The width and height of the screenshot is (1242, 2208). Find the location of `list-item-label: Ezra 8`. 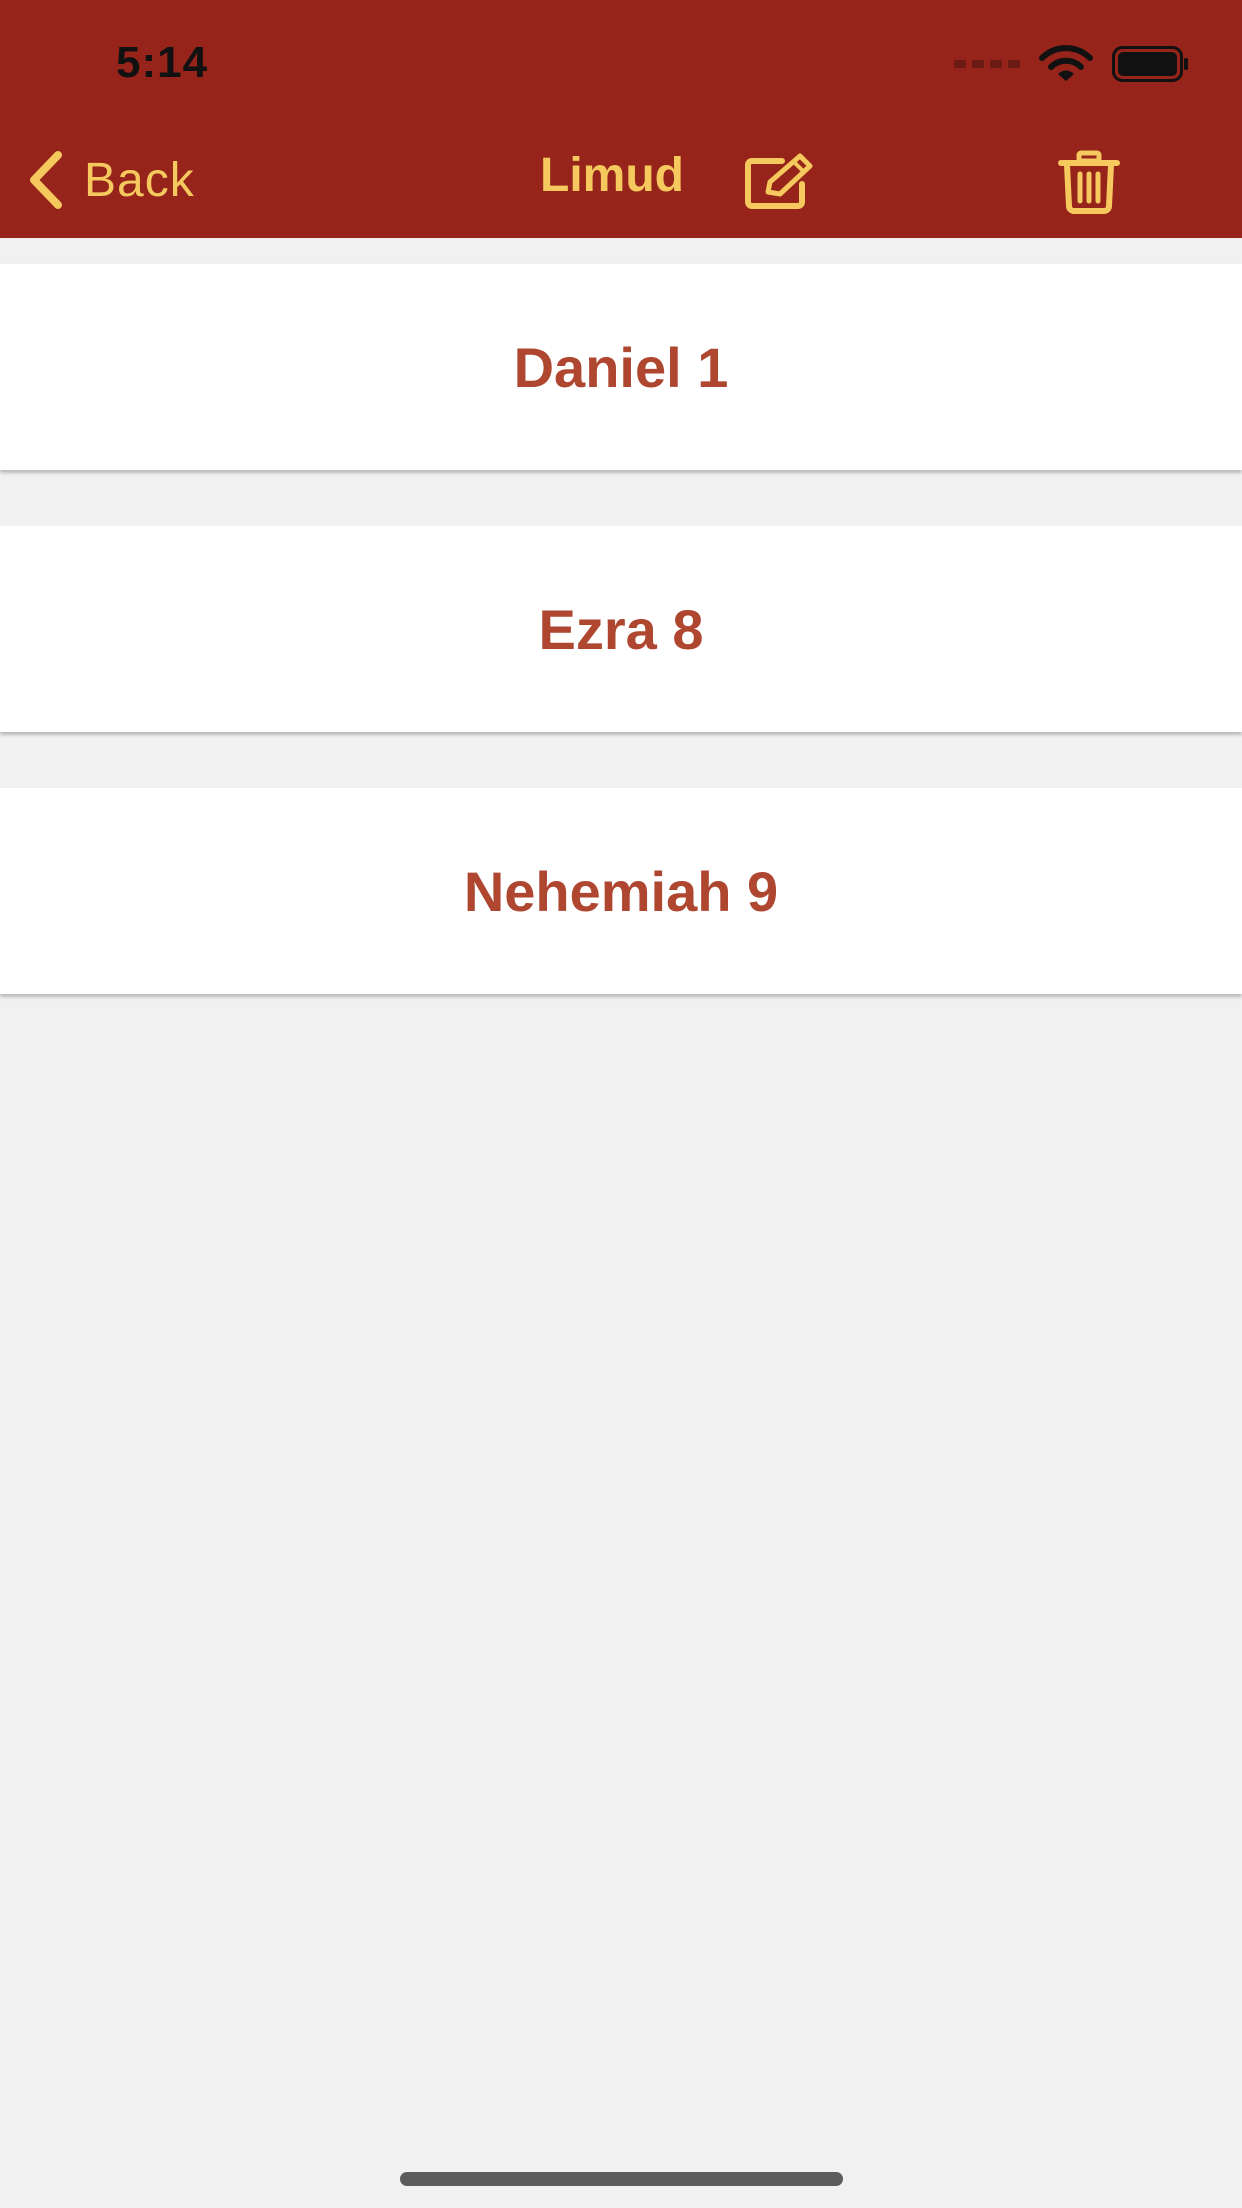

list-item-label: Ezra 8 is located at coordinates (621, 629).